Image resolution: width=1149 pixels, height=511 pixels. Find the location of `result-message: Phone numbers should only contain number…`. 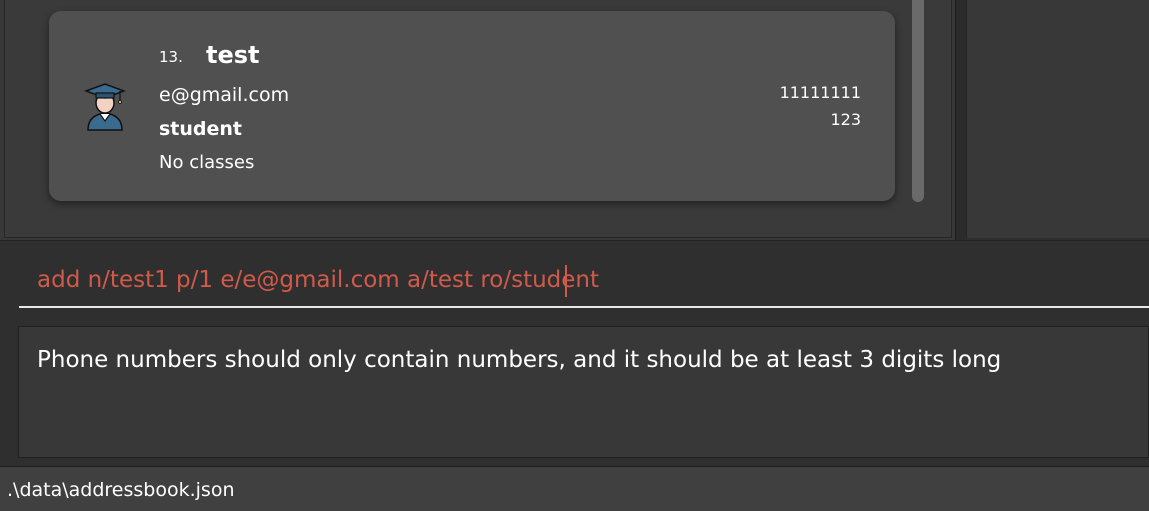

result-message: Phone numbers should only contain number… is located at coordinates (519, 360).